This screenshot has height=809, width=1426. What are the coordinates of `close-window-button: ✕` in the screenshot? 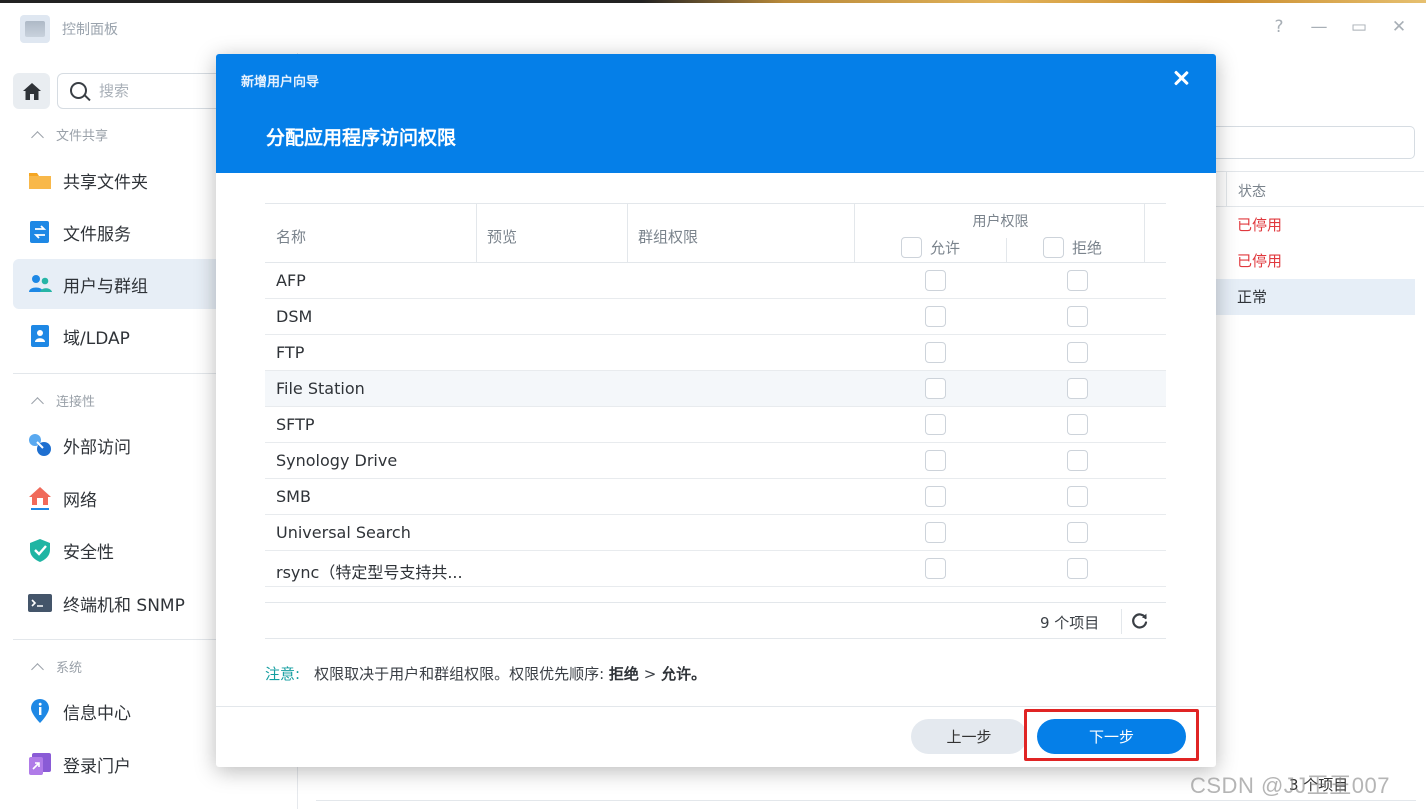 It's located at (1399, 27).